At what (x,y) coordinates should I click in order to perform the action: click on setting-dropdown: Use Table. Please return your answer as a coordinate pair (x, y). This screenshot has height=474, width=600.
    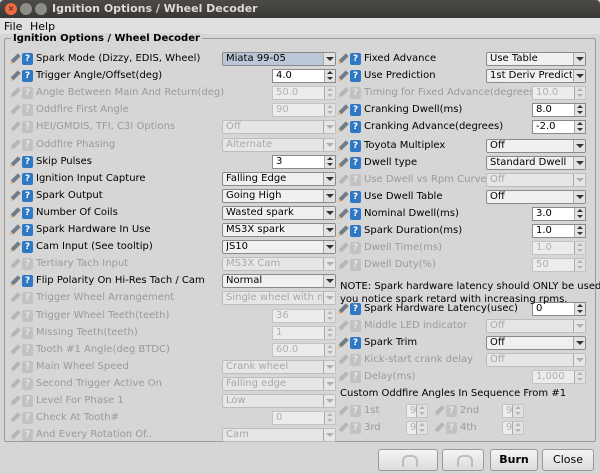
    Looking at the image, I should click on (536, 59).